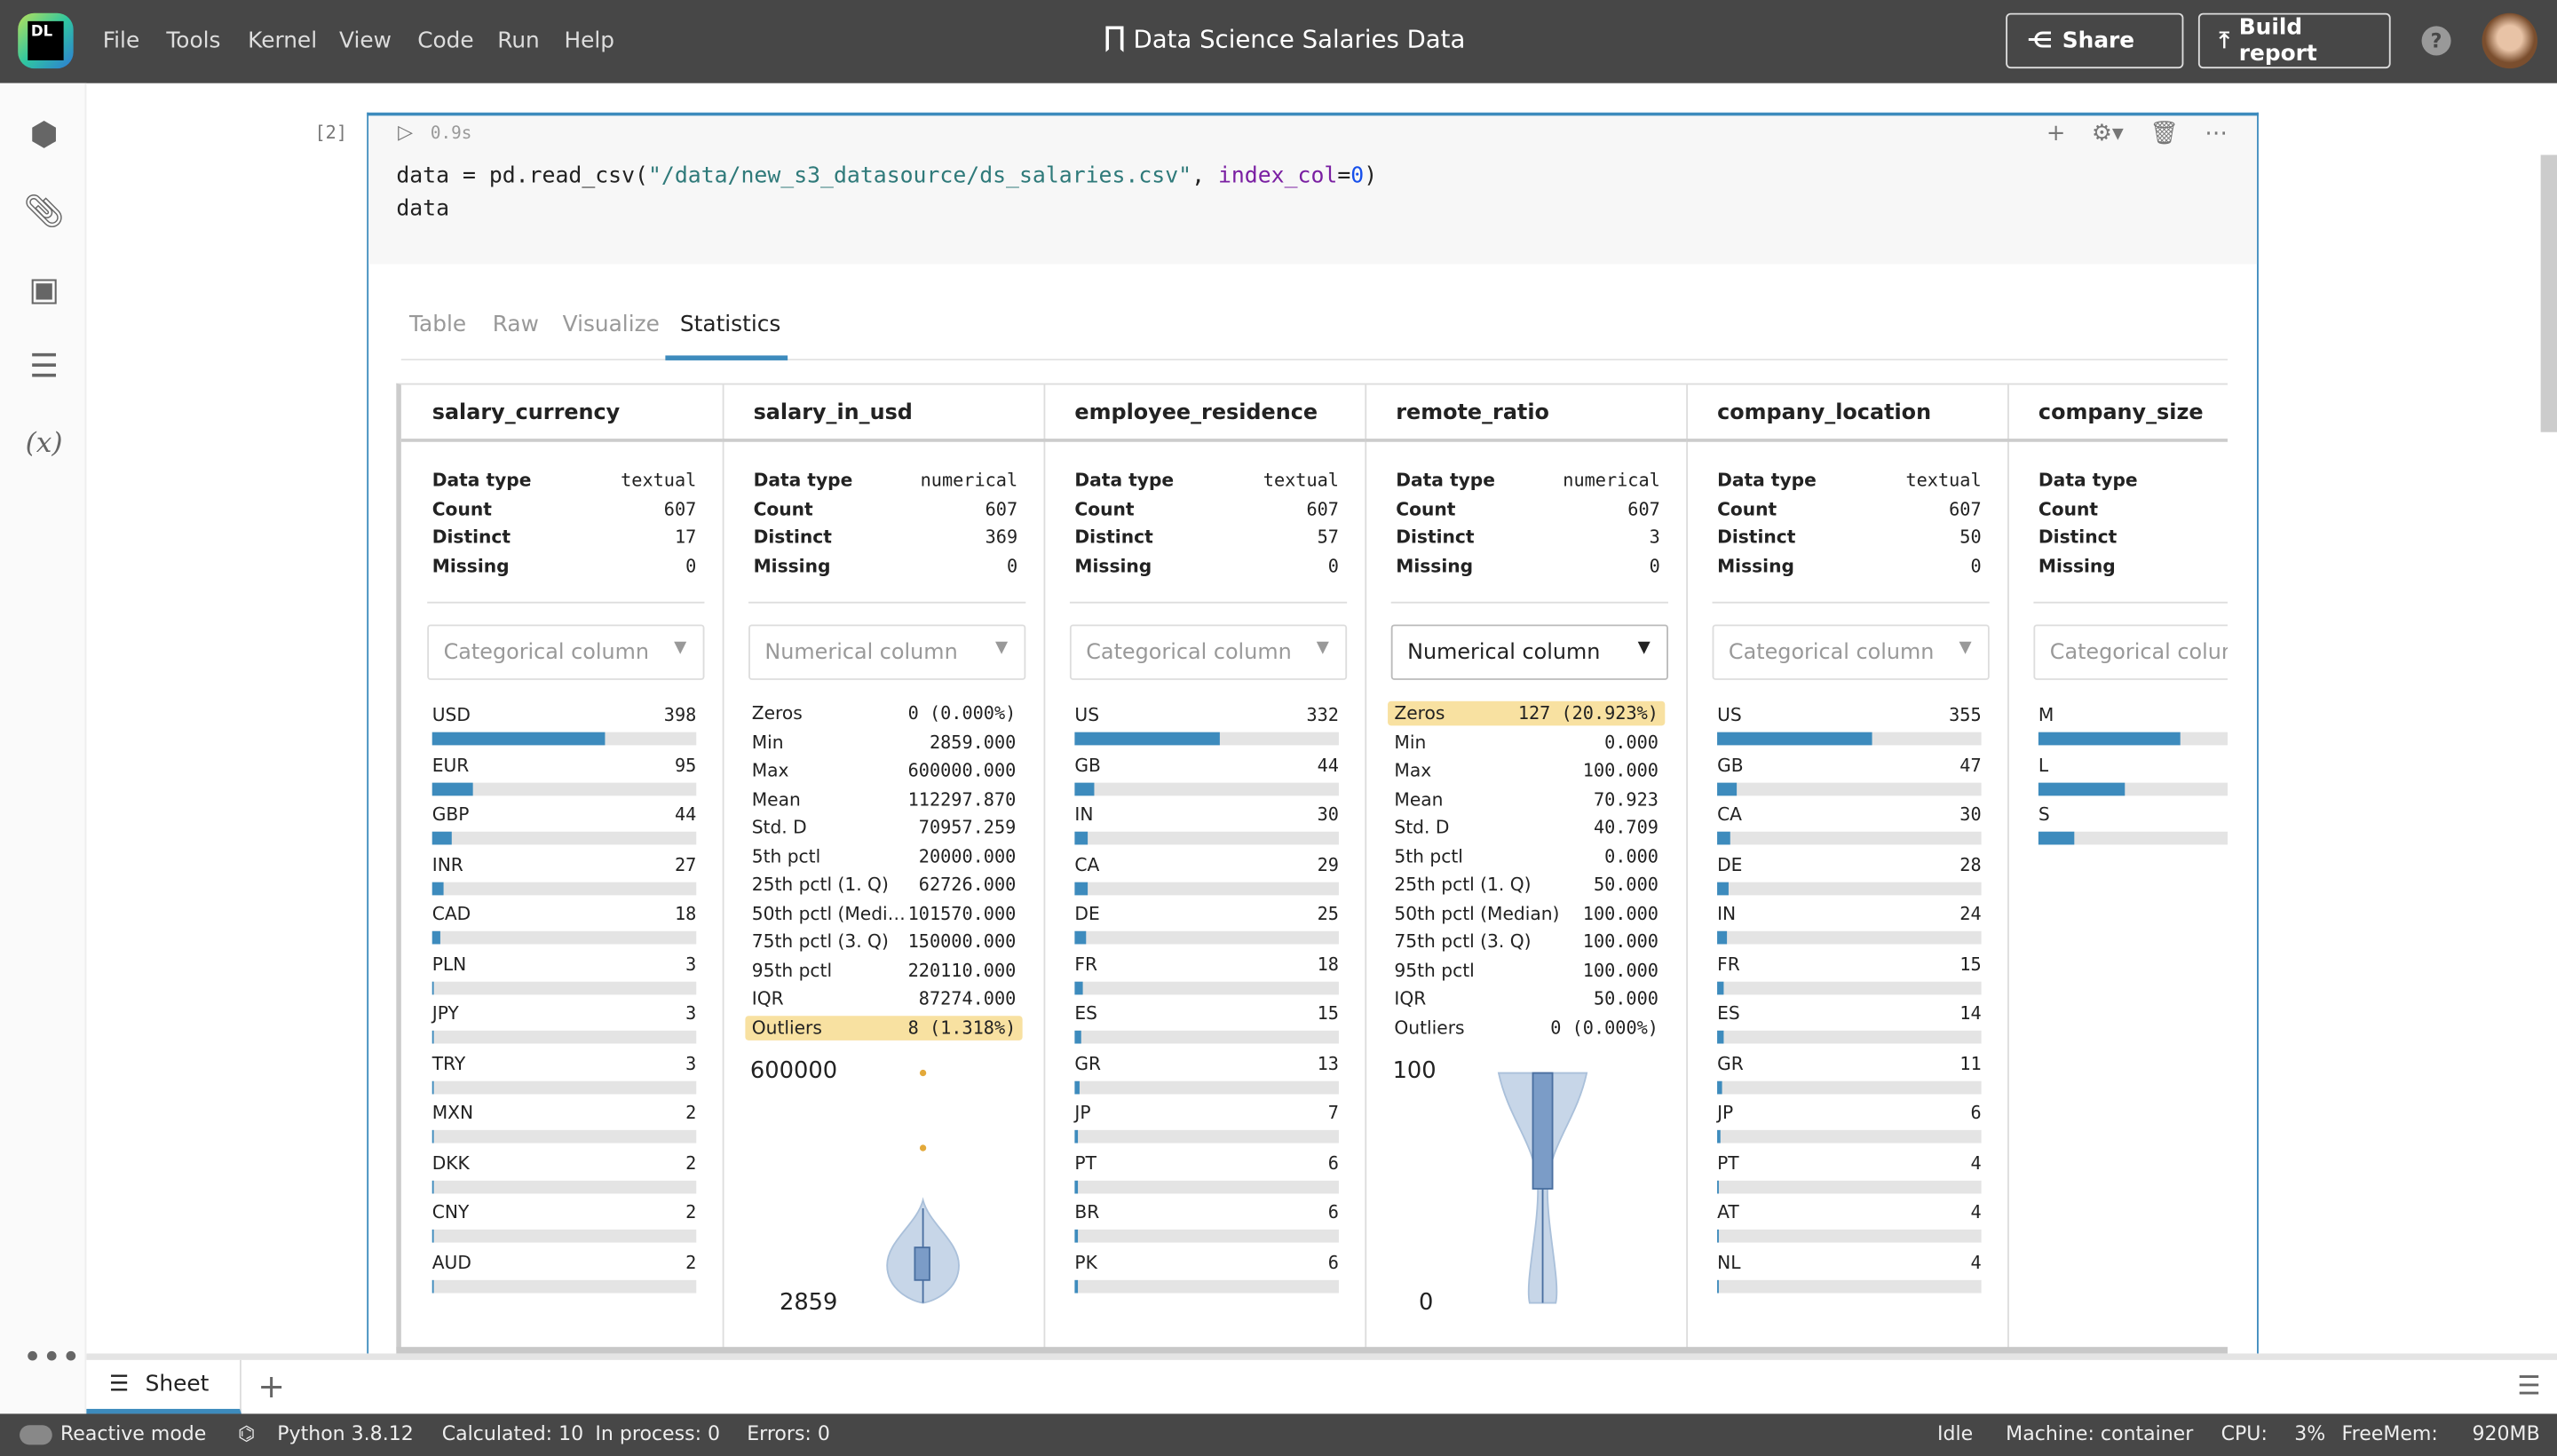  What do you see at coordinates (163, 1386) in the screenshot?
I see `sheet-tab: ☰ Sheet` at bounding box center [163, 1386].